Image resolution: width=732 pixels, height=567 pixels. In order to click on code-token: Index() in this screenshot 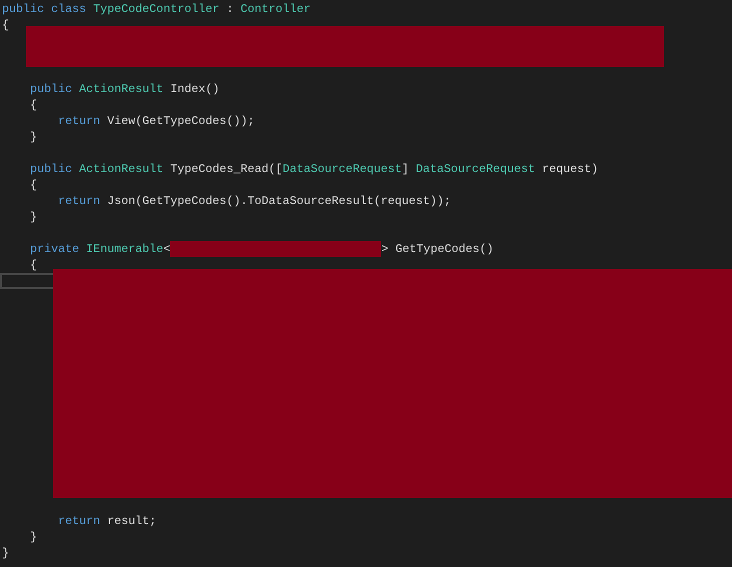, I will do `click(194, 89)`.